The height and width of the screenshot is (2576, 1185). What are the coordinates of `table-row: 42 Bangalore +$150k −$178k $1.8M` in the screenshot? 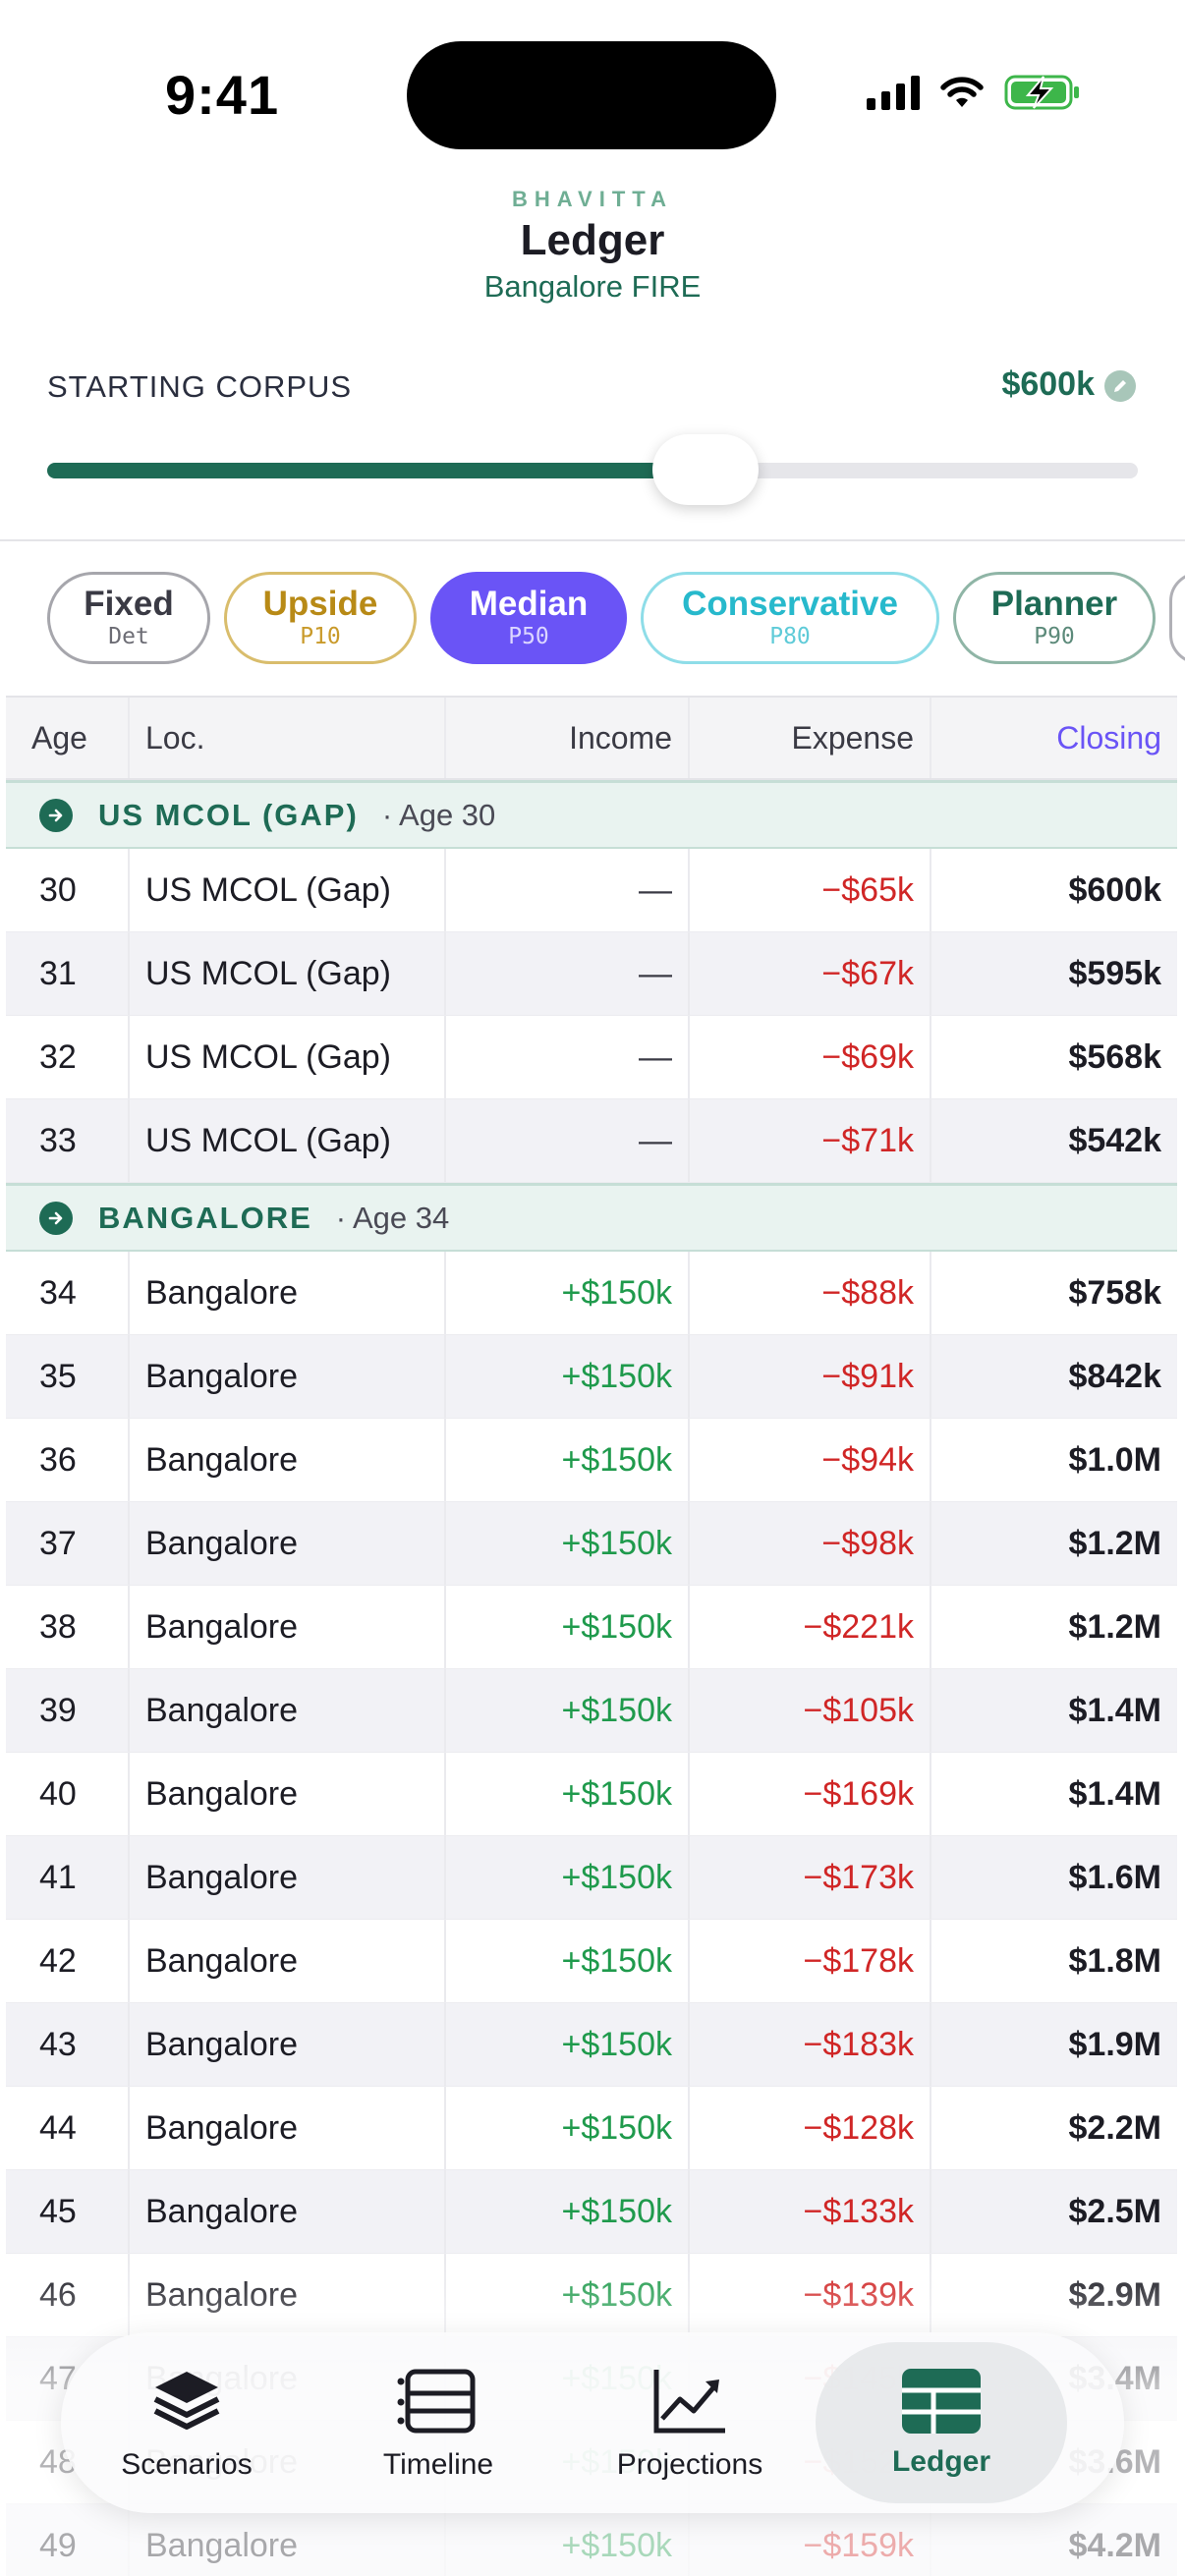 It's located at (592, 1961).